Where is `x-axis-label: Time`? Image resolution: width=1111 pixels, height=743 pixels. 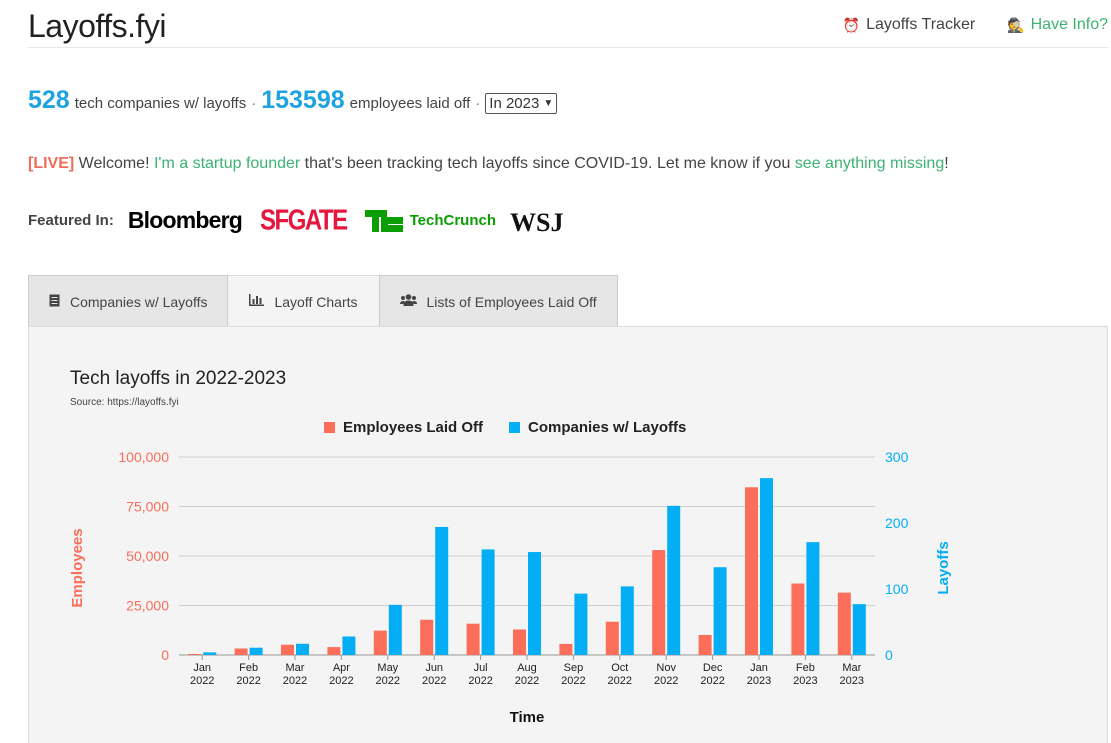
x-axis-label: Time is located at coordinates (527, 717).